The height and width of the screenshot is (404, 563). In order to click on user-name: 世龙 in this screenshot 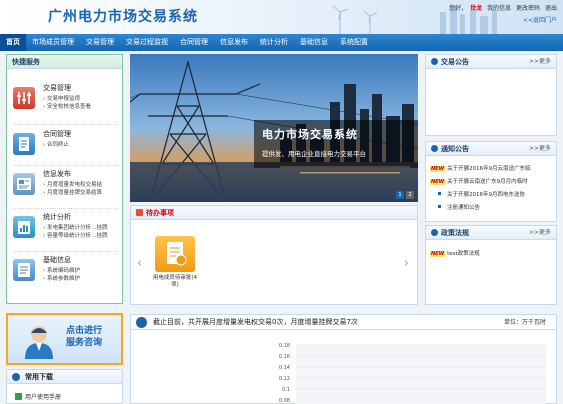, I will do `click(476, 8)`.